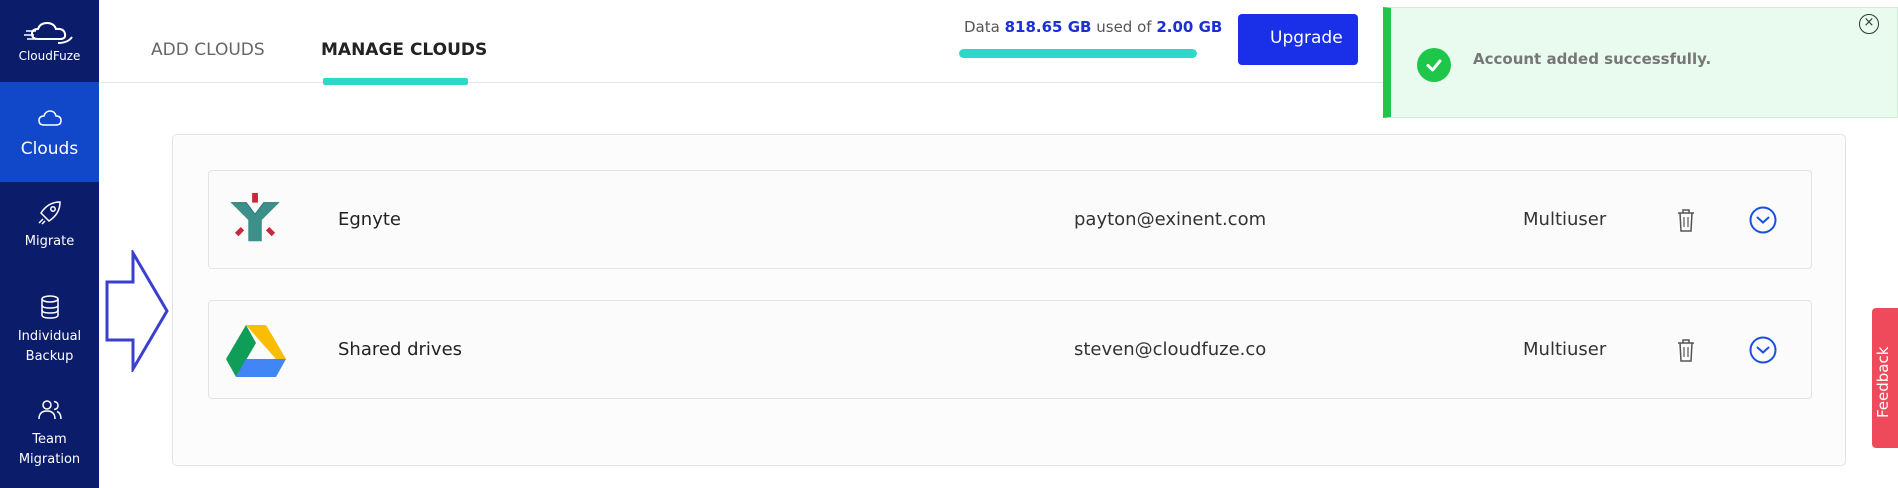  I want to click on sidebar-item-team-migration: Team Migration, so click(49, 433).